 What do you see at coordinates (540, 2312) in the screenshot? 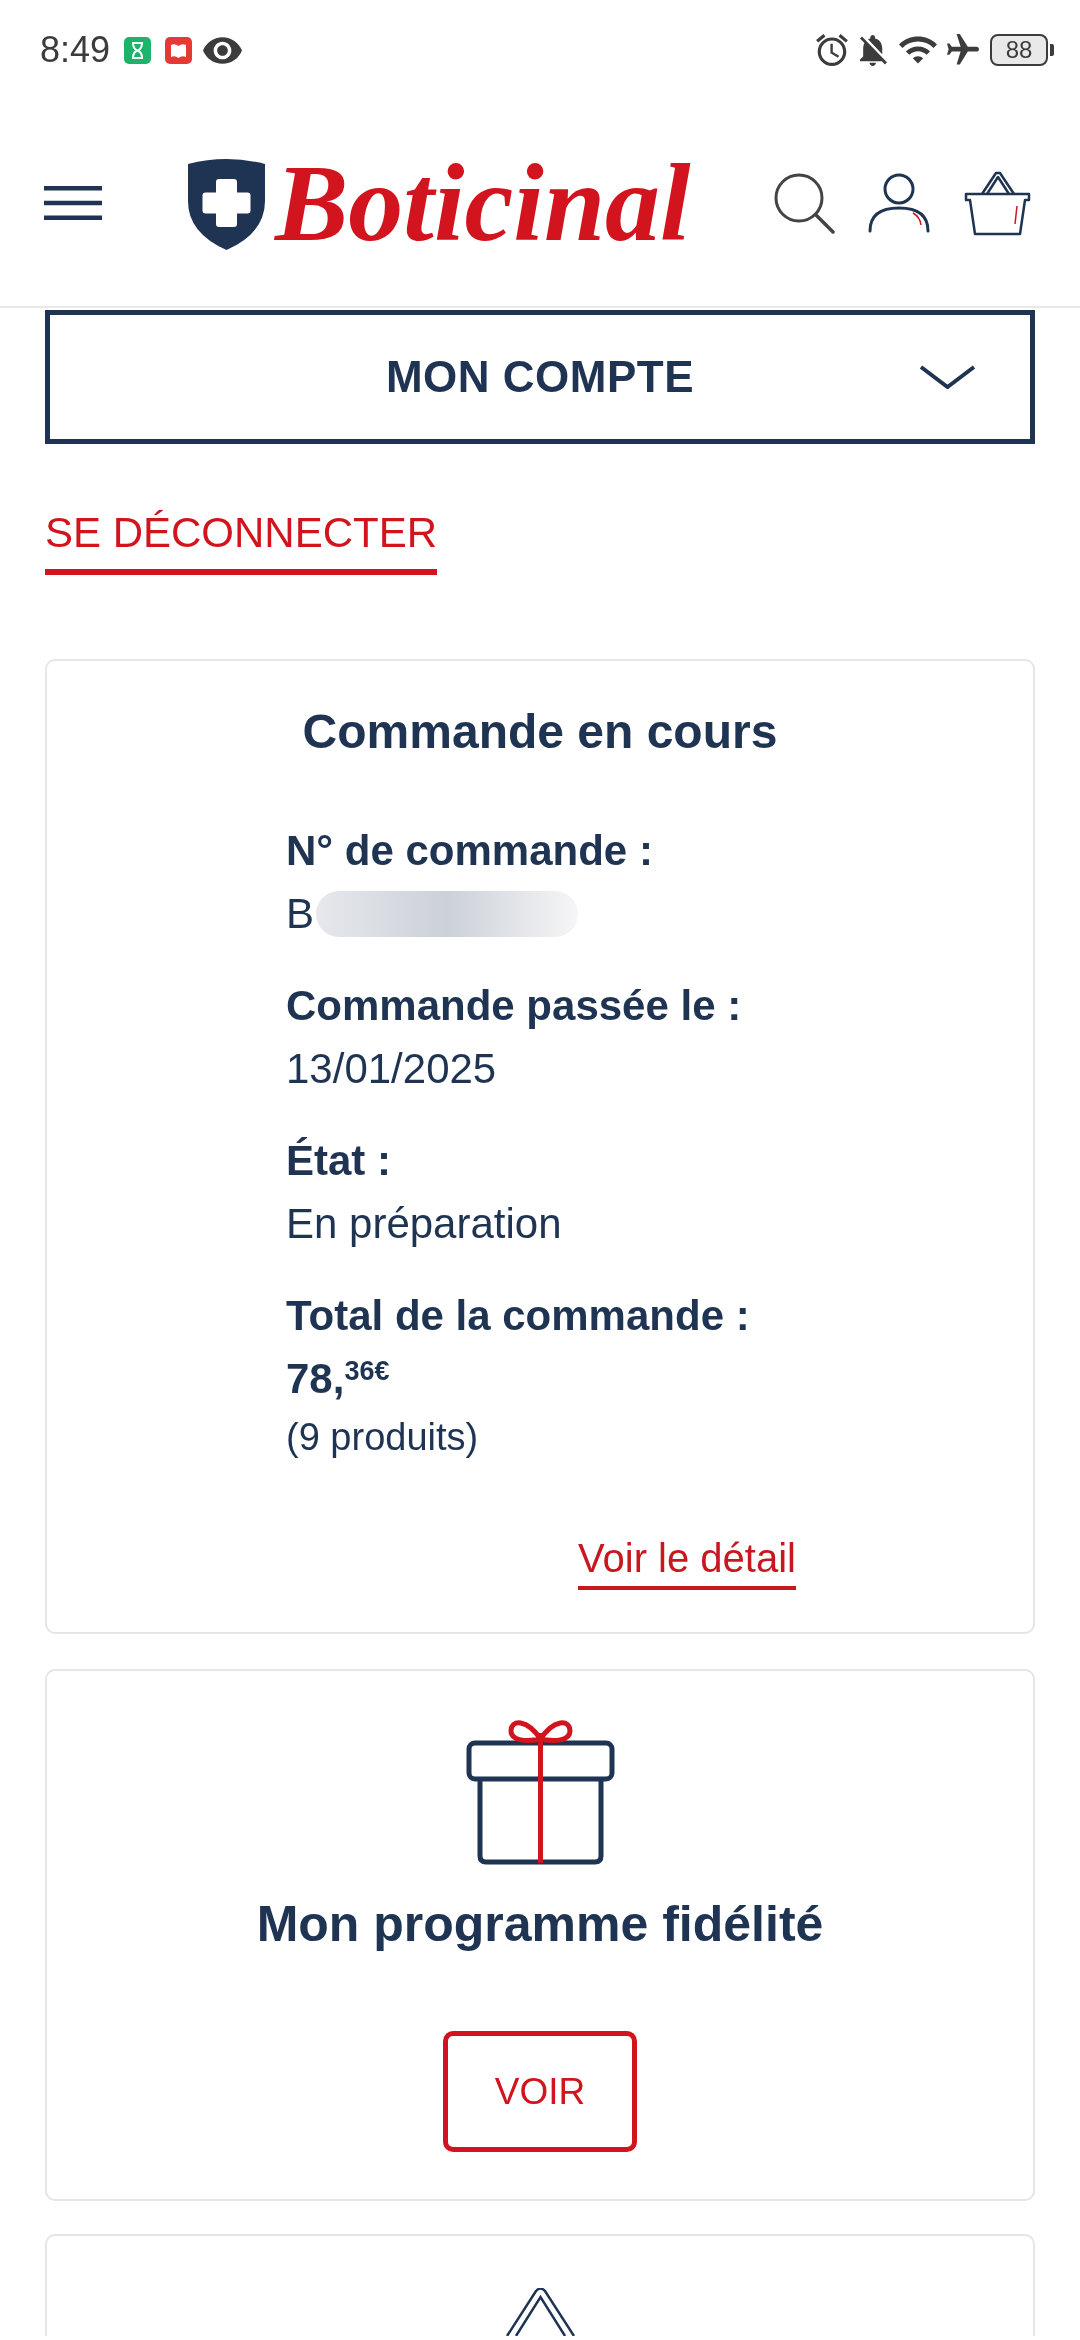
I see `basket-handle-icon` at bounding box center [540, 2312].